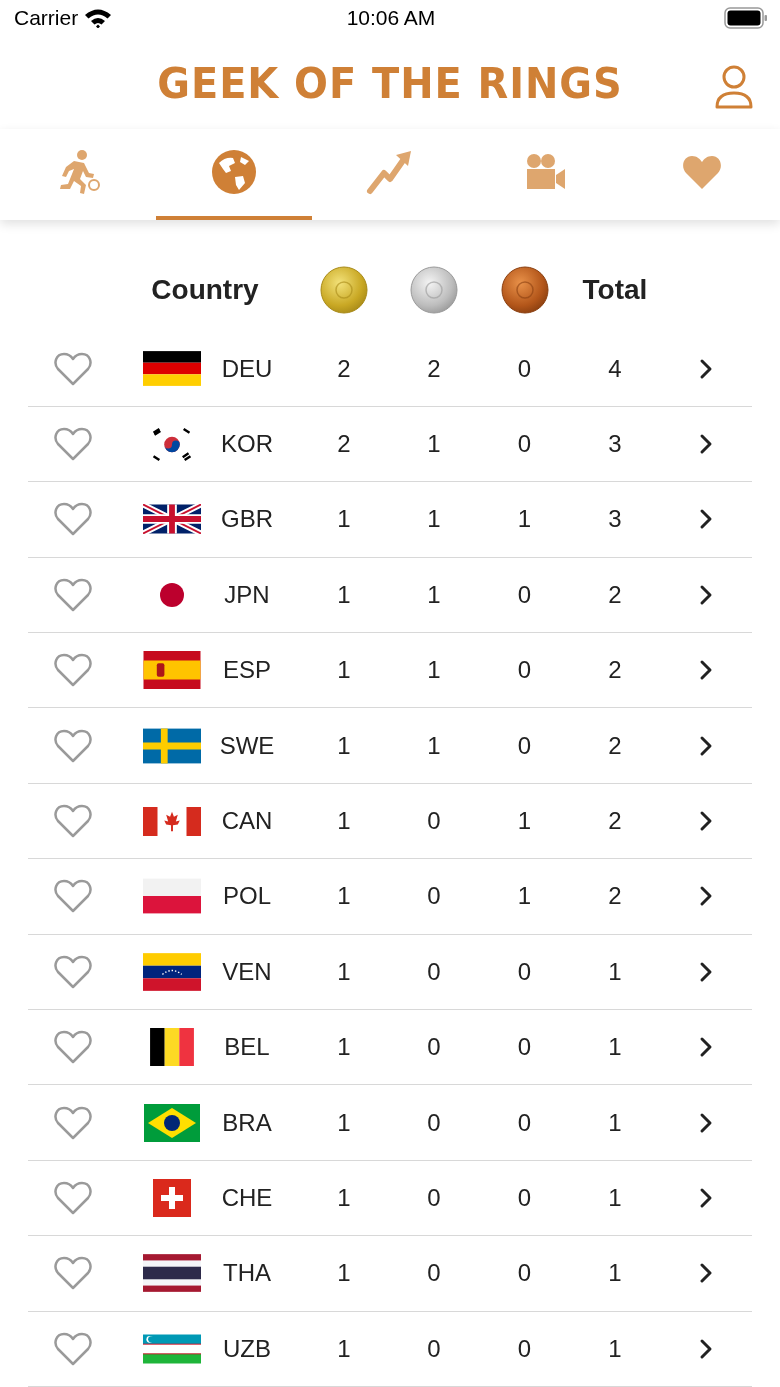  What do you see at coordinates (390, 172) in the screenshot?
I see `trend-arrow-icon` at bounding box center [390, 172].